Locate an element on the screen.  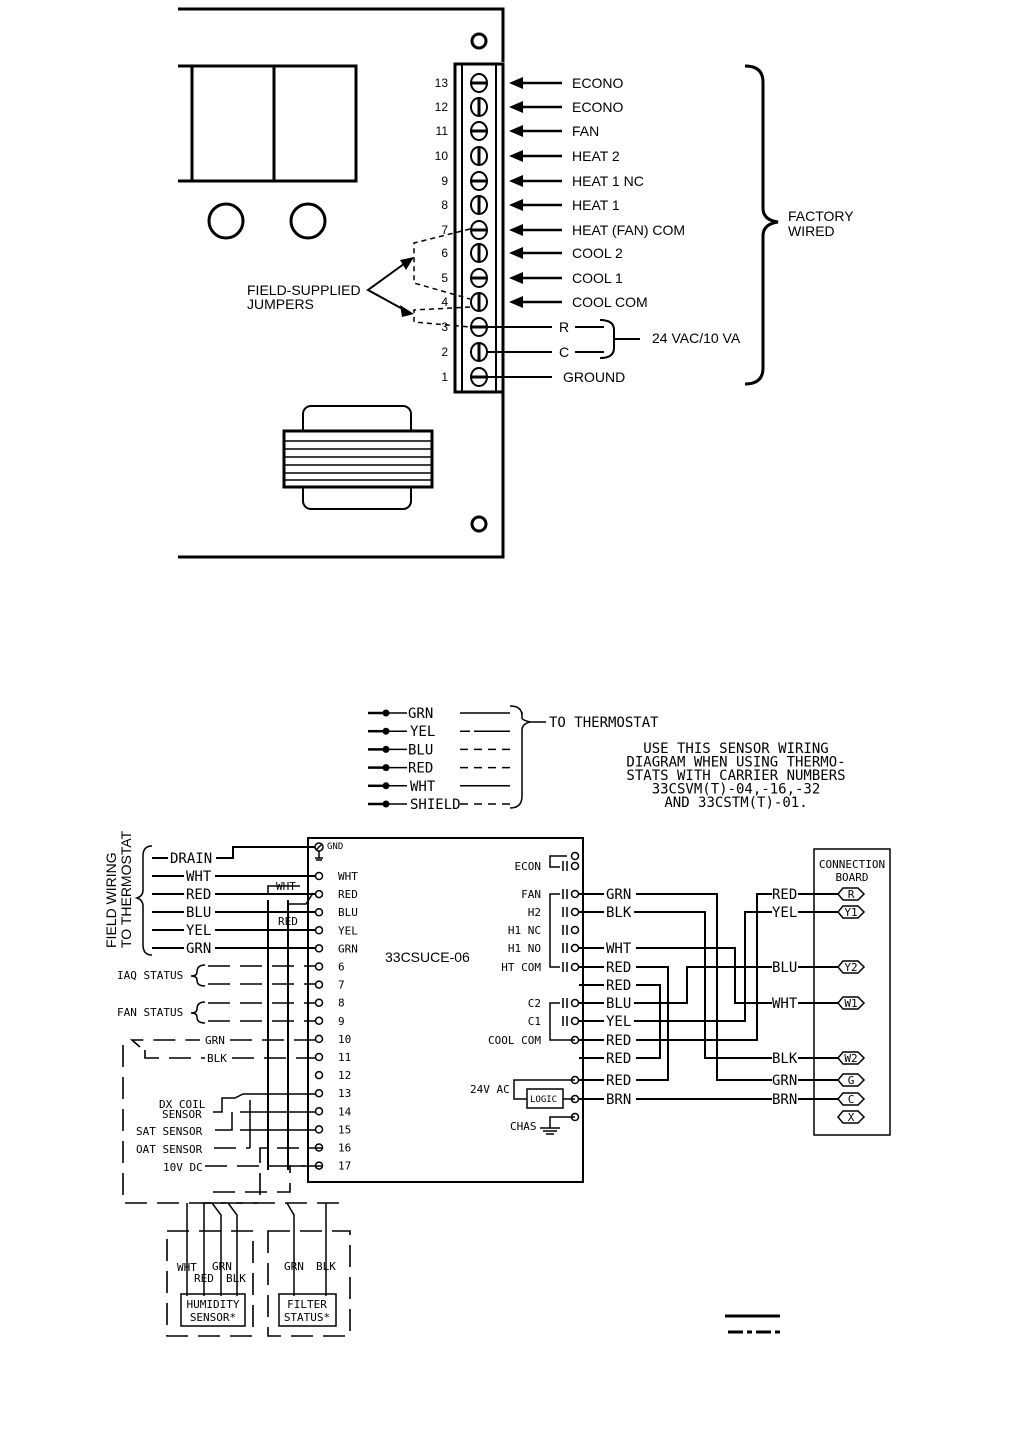
controller-contact-h1-no: H1 NO is located at coordinates (544, 948).